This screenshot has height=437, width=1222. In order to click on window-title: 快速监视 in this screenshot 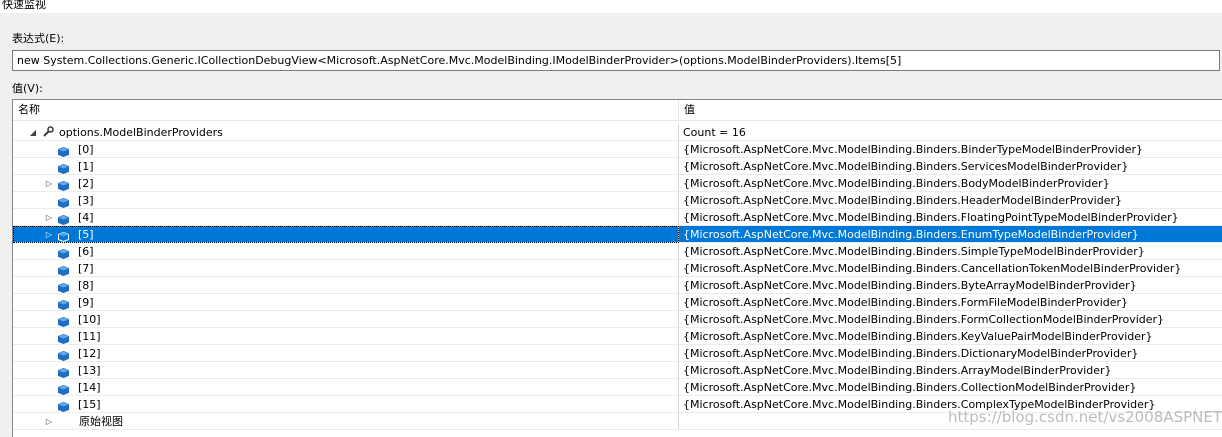, I will do `click(24, 6)`.